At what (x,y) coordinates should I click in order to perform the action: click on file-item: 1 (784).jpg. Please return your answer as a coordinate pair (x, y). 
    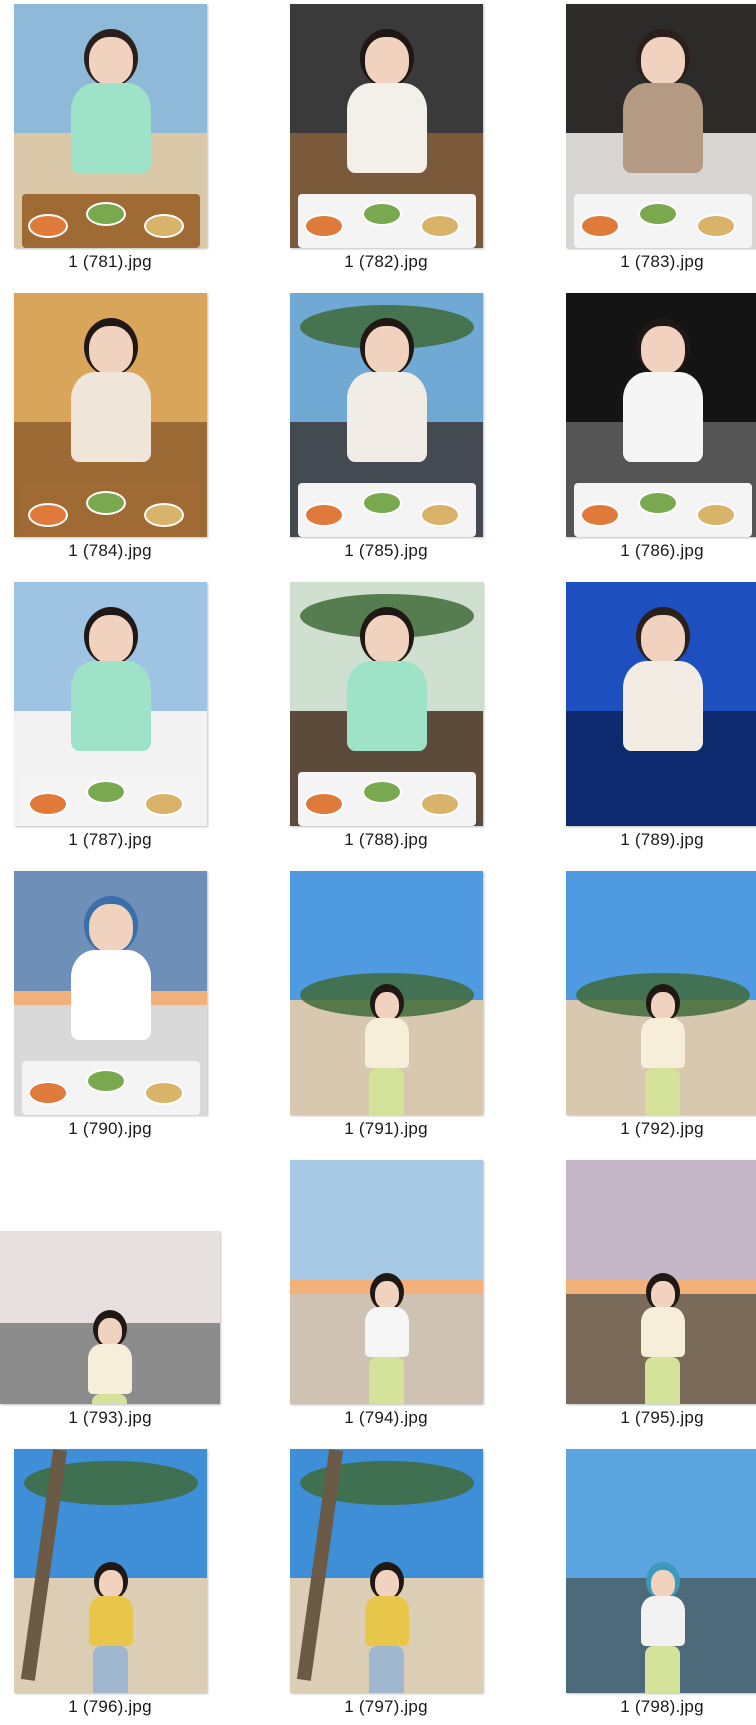
    Looking at the image, I should click on (110, 429).